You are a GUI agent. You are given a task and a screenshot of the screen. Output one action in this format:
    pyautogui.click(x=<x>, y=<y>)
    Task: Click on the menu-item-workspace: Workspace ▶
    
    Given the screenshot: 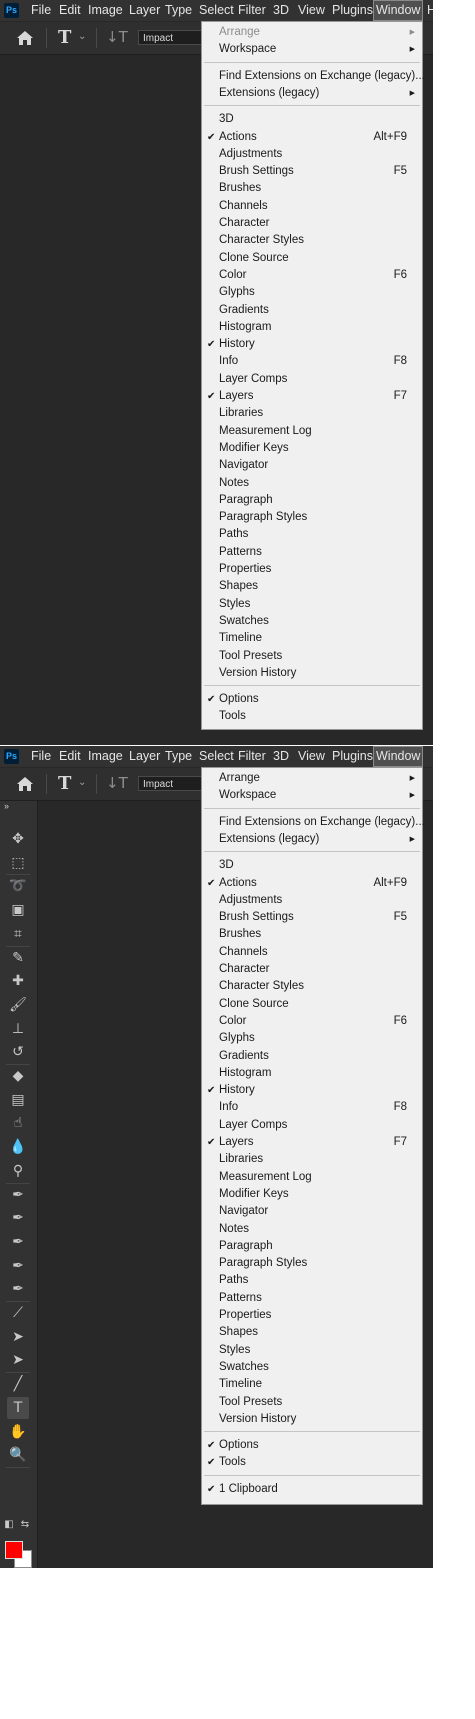 What is the action you would take?
    pyautogui.click(x=312, y=795)
    